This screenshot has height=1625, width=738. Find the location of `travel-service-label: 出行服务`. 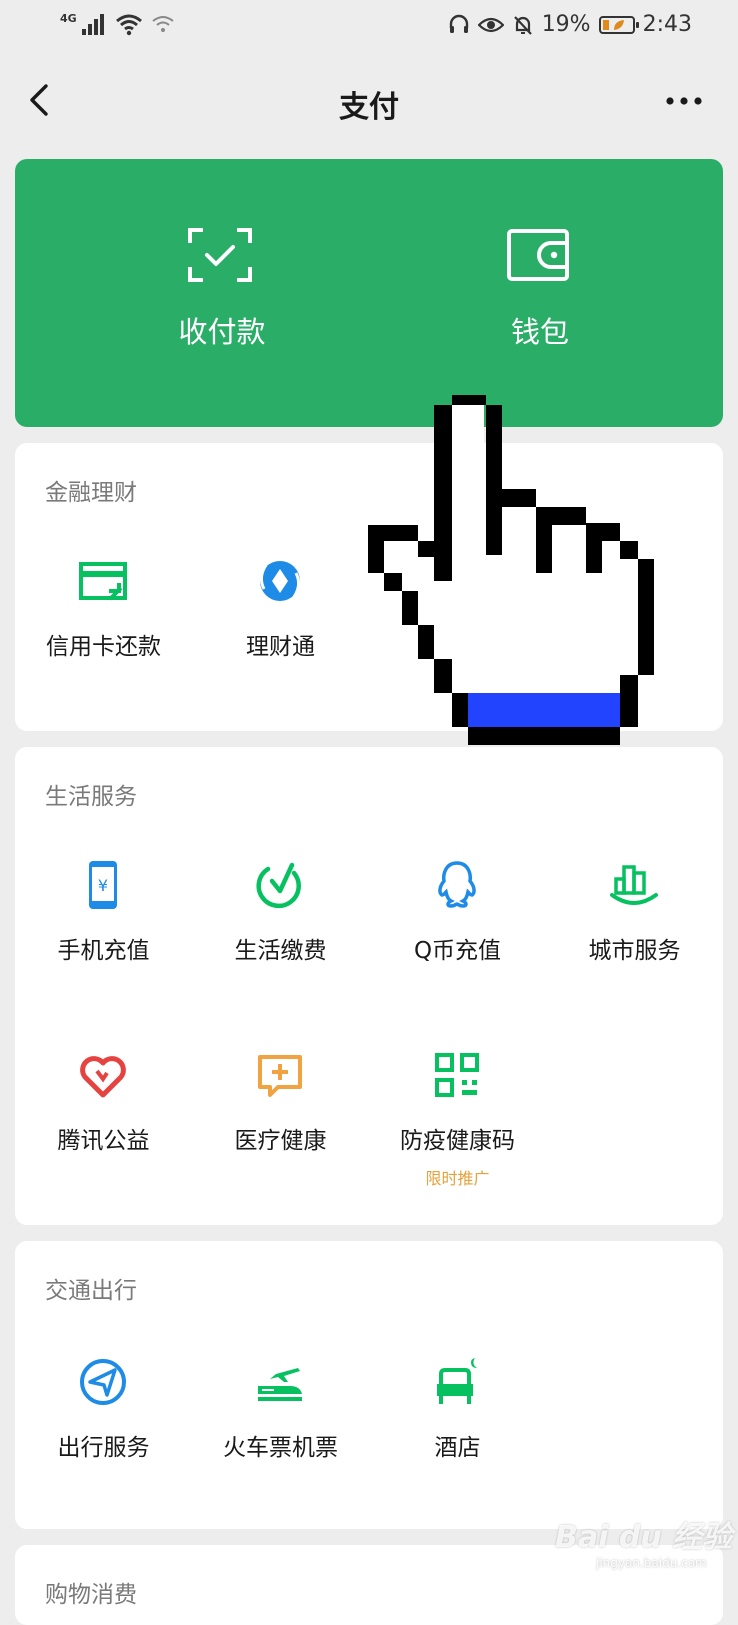

travel-service-label: 出行服务 is located at coordinates (103, 1448).